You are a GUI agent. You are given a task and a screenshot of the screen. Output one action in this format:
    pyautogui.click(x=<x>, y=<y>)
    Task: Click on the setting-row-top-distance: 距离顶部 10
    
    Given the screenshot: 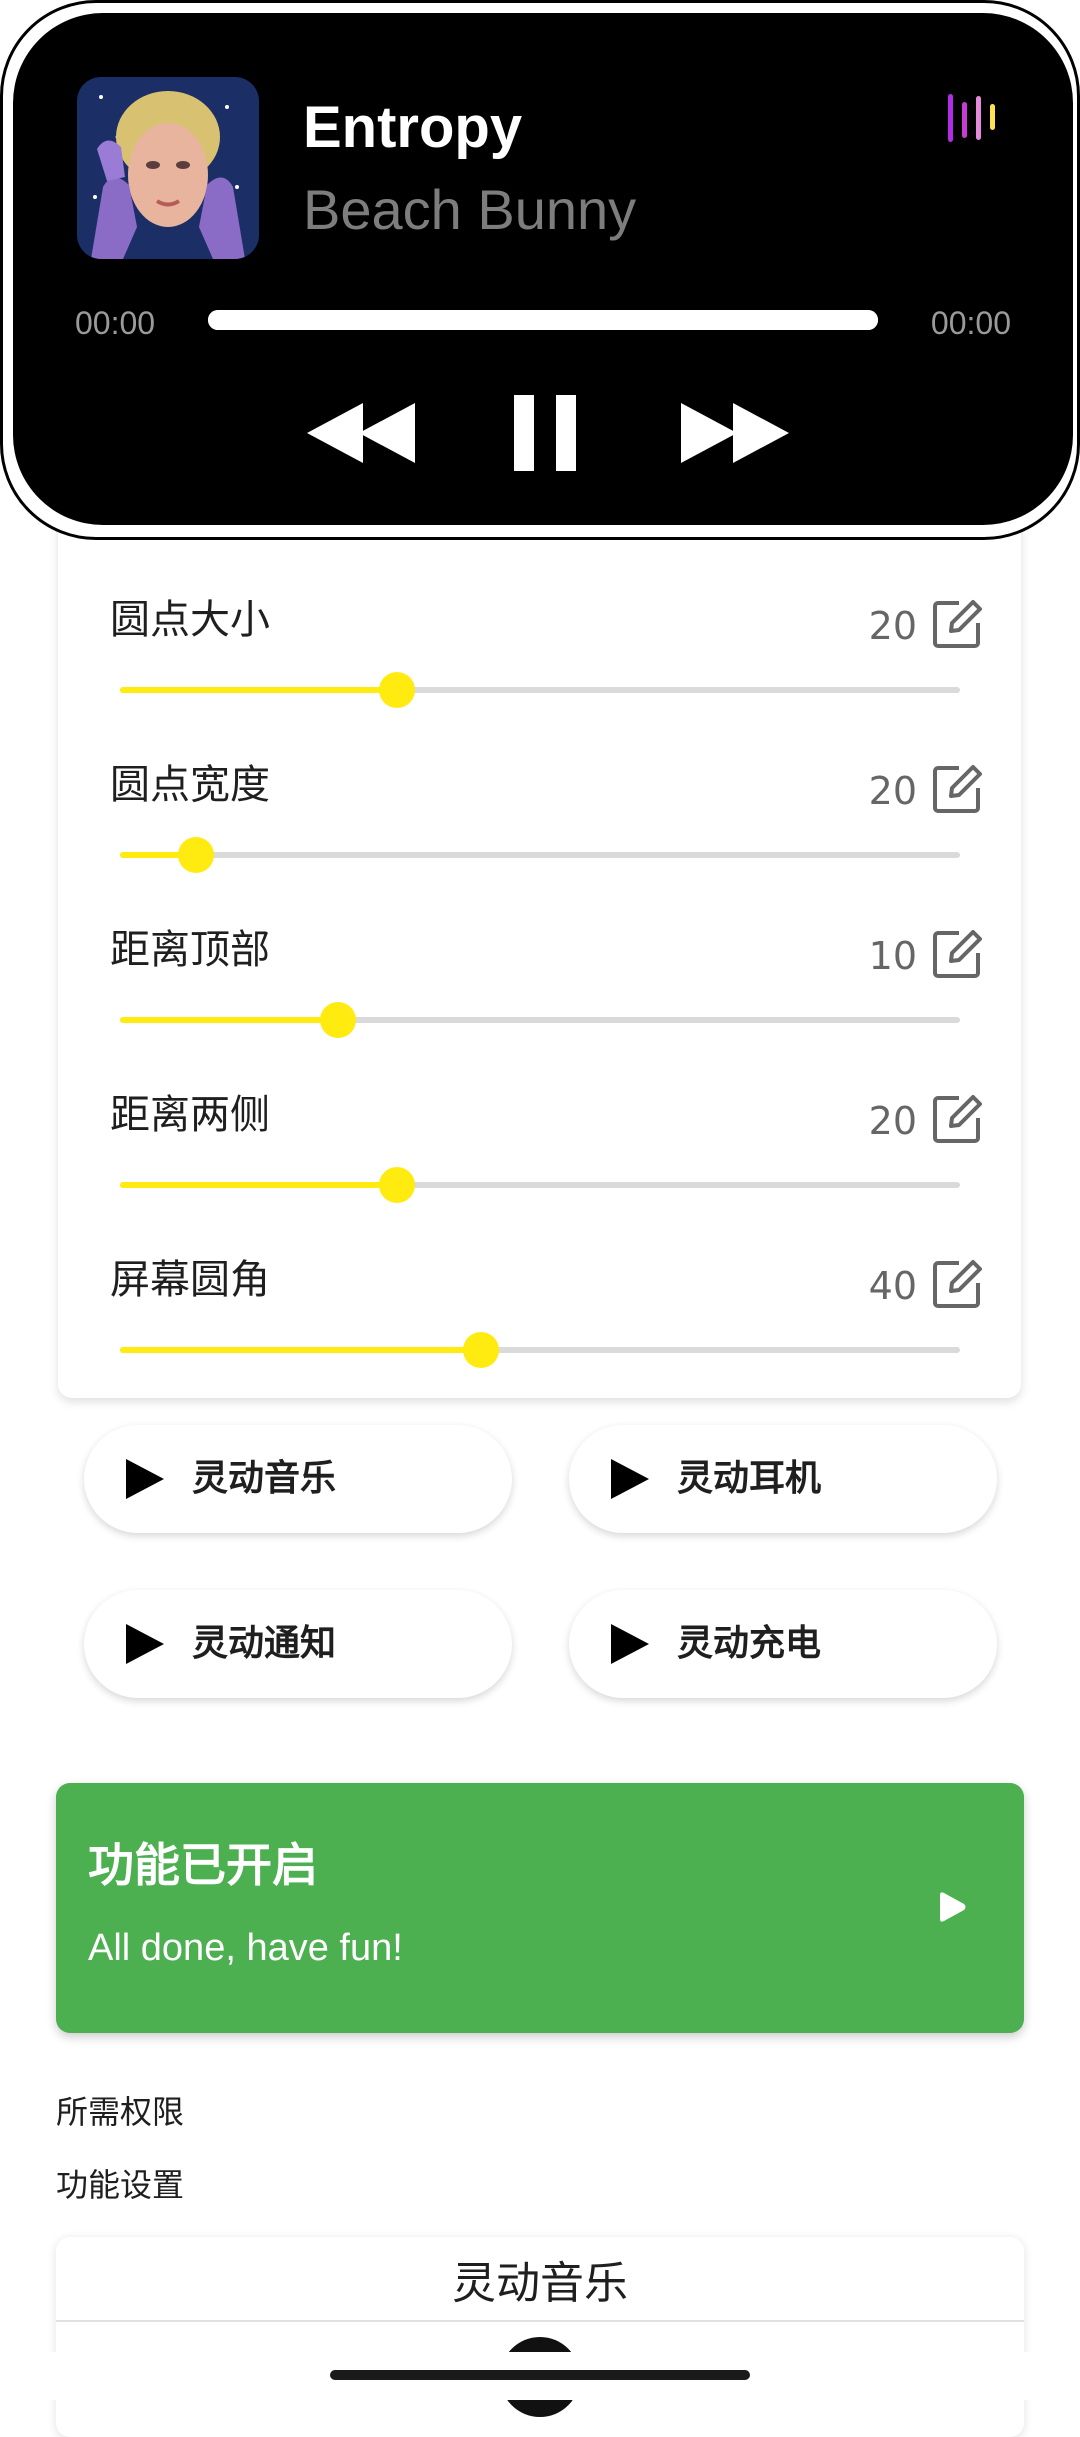 What is the action you would take?
    pyautogui.click(x=539, y=1002)
    